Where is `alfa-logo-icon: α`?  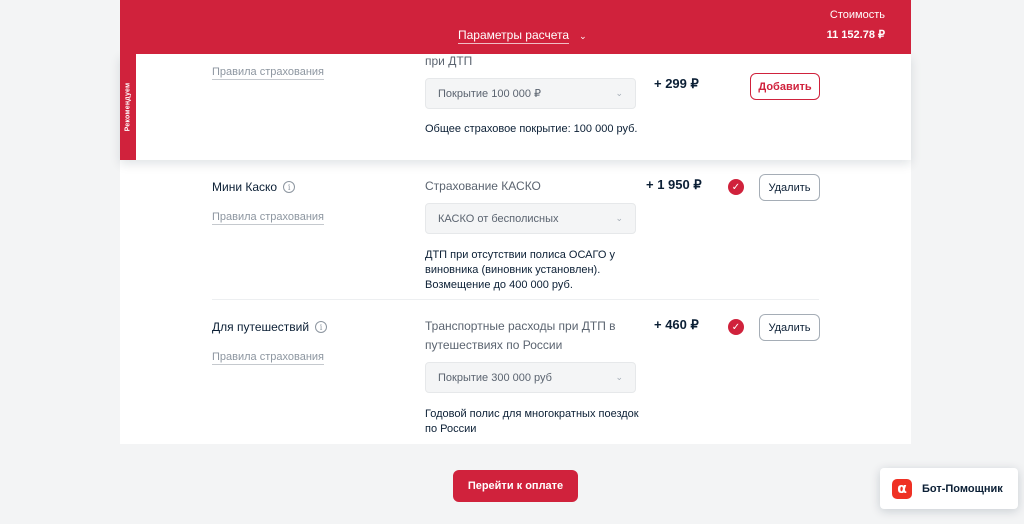 alfa-logo-icon: α is located at coordinates (902, 488).